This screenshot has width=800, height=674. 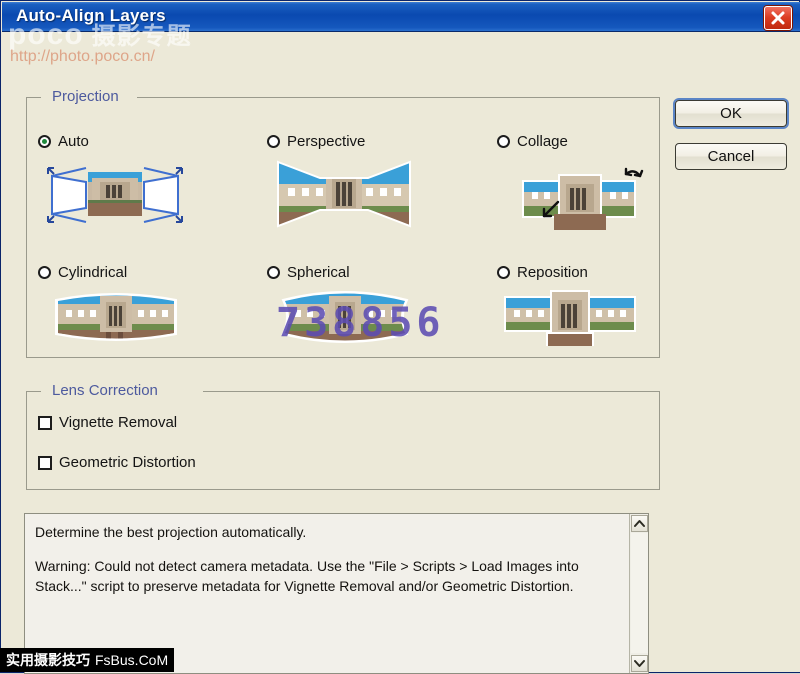 What do you see at coordinates (344, 196) in the screenshot?
I see `perspective-projection-thumbnail` at bounding box center [344, 196].